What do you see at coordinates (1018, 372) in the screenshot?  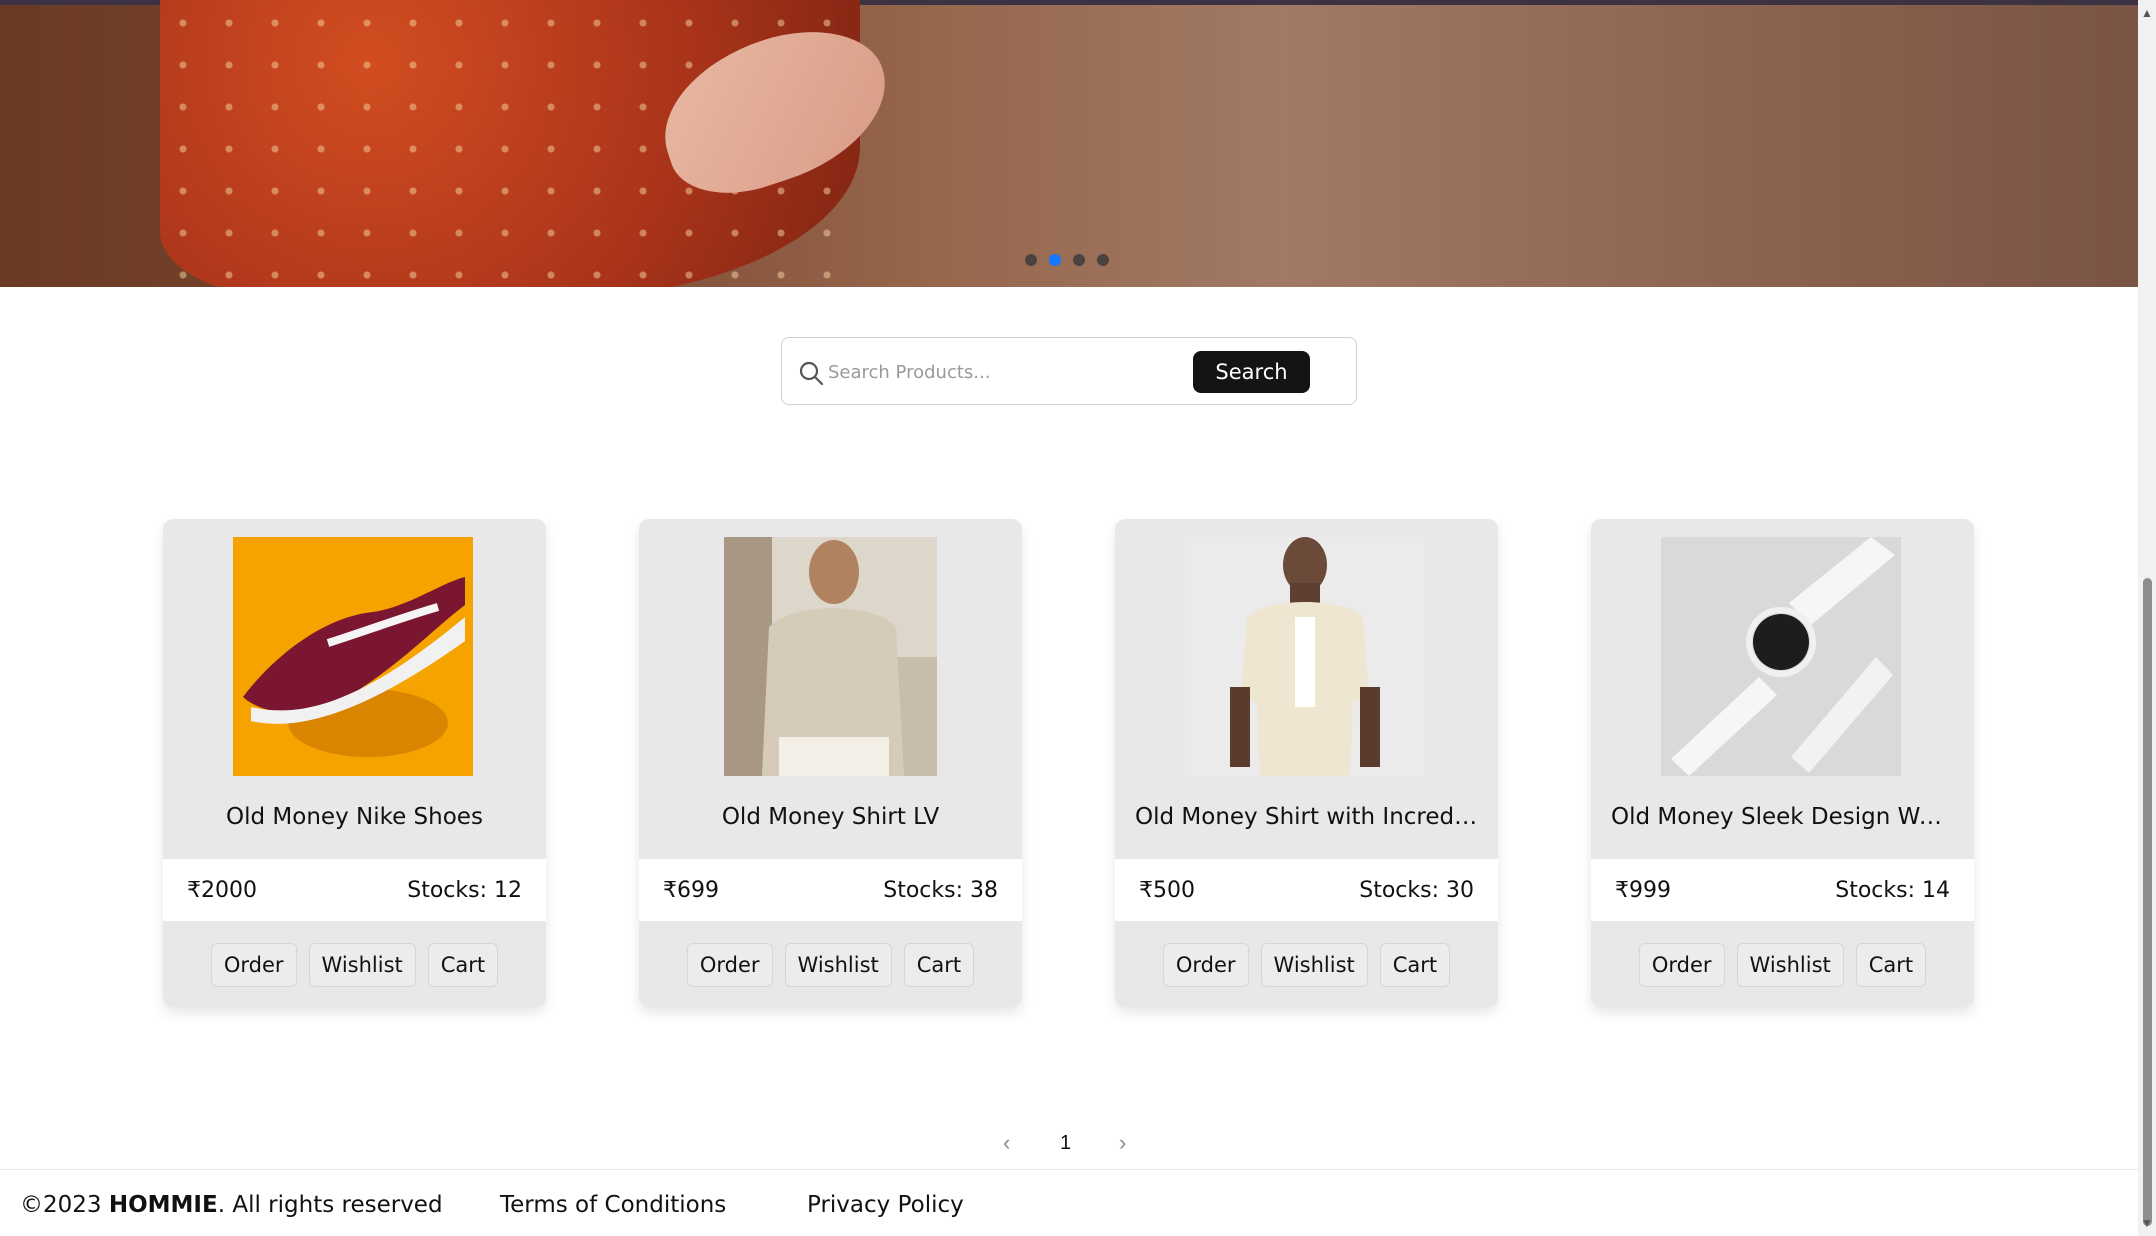 I see `search-input` at bounding box center [1018, 372].